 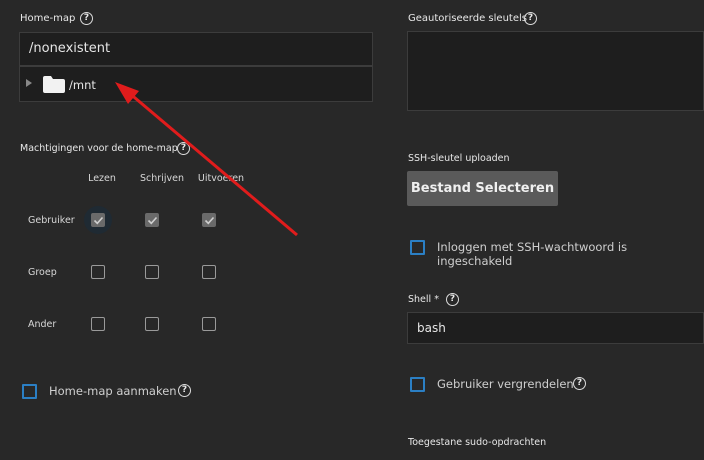 What do you see at coordinates (206, 159) in the screenshot?
I see `annotation-arrow` at bounding box center [206, 159].